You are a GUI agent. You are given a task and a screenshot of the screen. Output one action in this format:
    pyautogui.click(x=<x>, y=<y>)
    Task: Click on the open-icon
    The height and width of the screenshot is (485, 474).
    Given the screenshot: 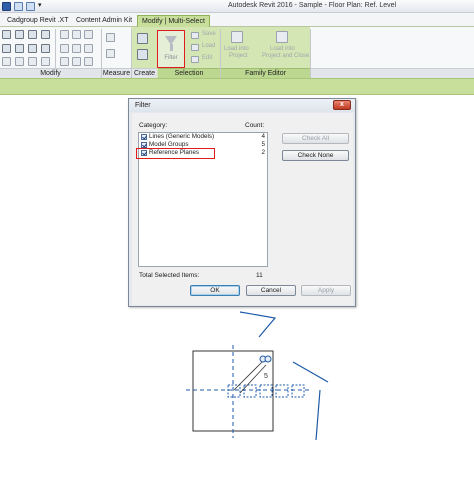 What is the action you would take?
    pyautogui.click(x=18, y=6)
    